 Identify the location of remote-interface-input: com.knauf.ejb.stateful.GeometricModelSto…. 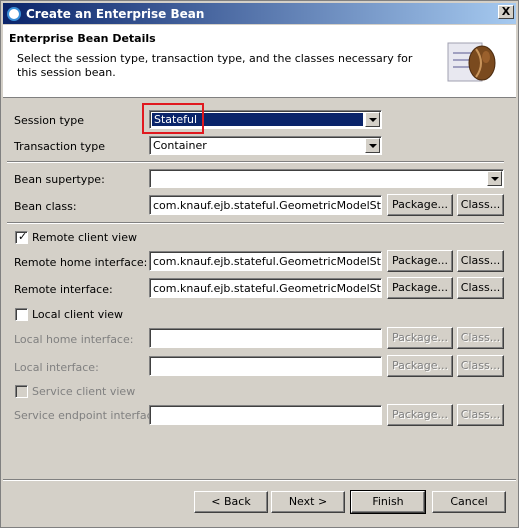
(265, 288).